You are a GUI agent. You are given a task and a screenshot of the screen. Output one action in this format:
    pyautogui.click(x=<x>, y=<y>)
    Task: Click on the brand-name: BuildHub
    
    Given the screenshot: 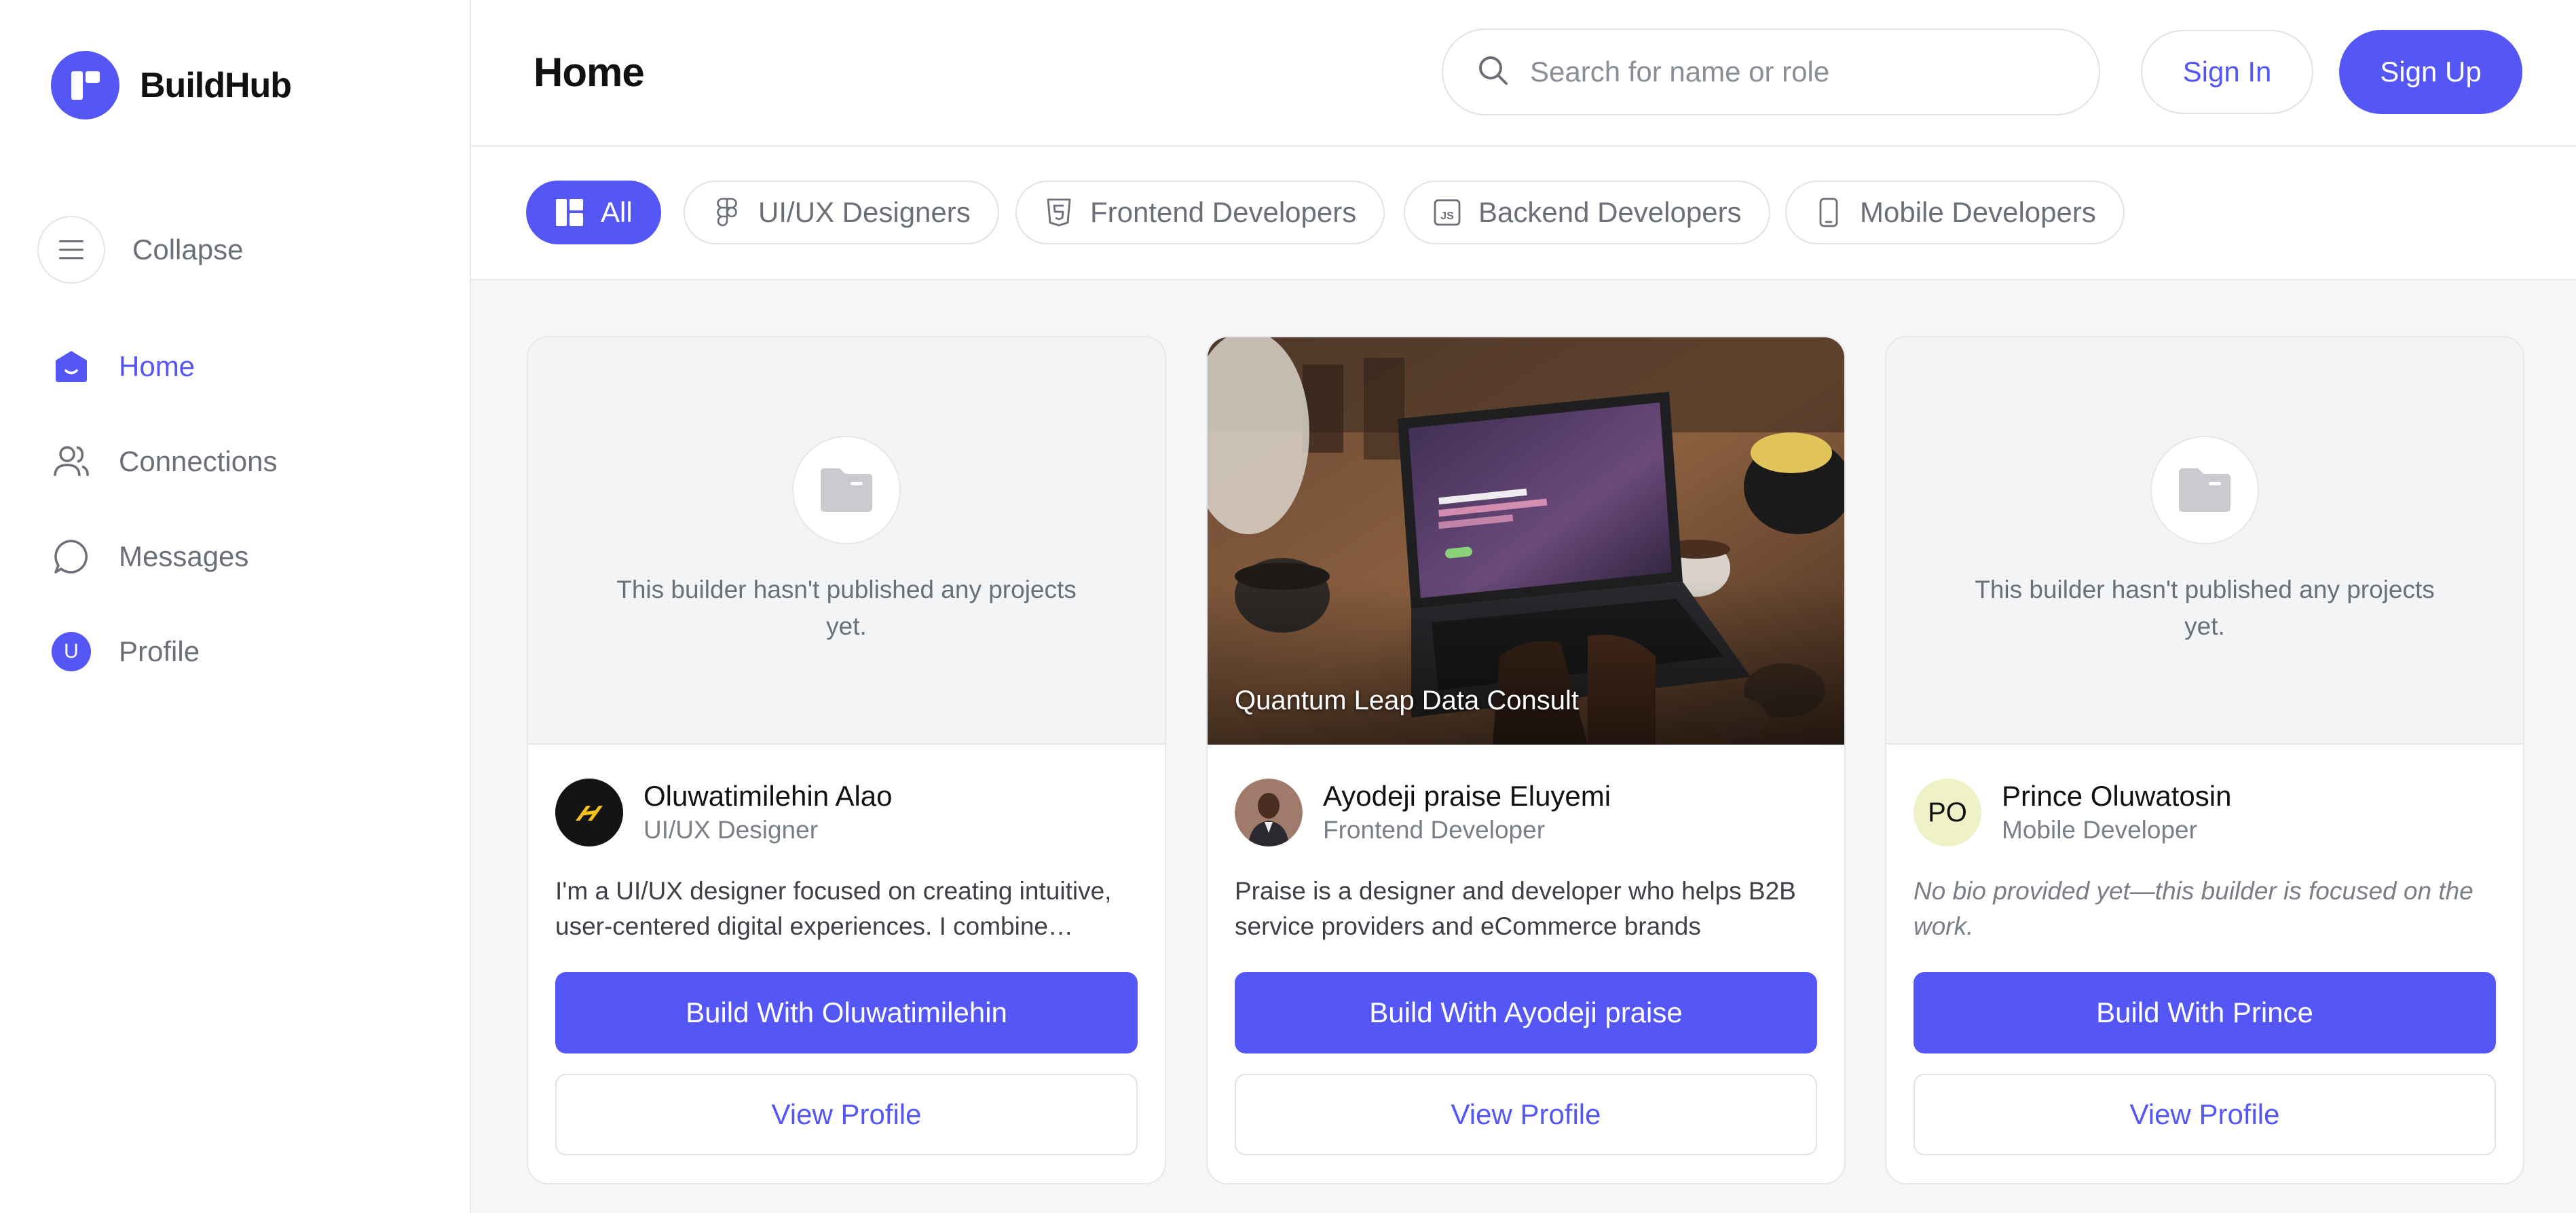 What is the action you would take?
    pyautogui.click(x=216, y=85)
    